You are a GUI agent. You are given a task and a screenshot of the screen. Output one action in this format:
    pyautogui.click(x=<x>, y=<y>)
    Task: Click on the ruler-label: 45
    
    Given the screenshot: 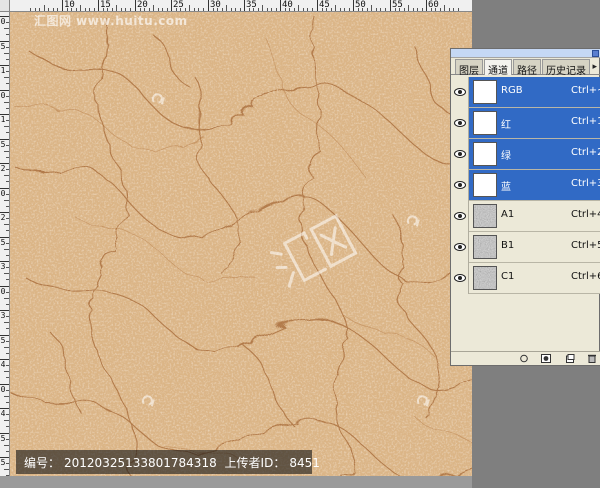 What is the action you would take?
    pyautogui.click(x=324, y=5)
    